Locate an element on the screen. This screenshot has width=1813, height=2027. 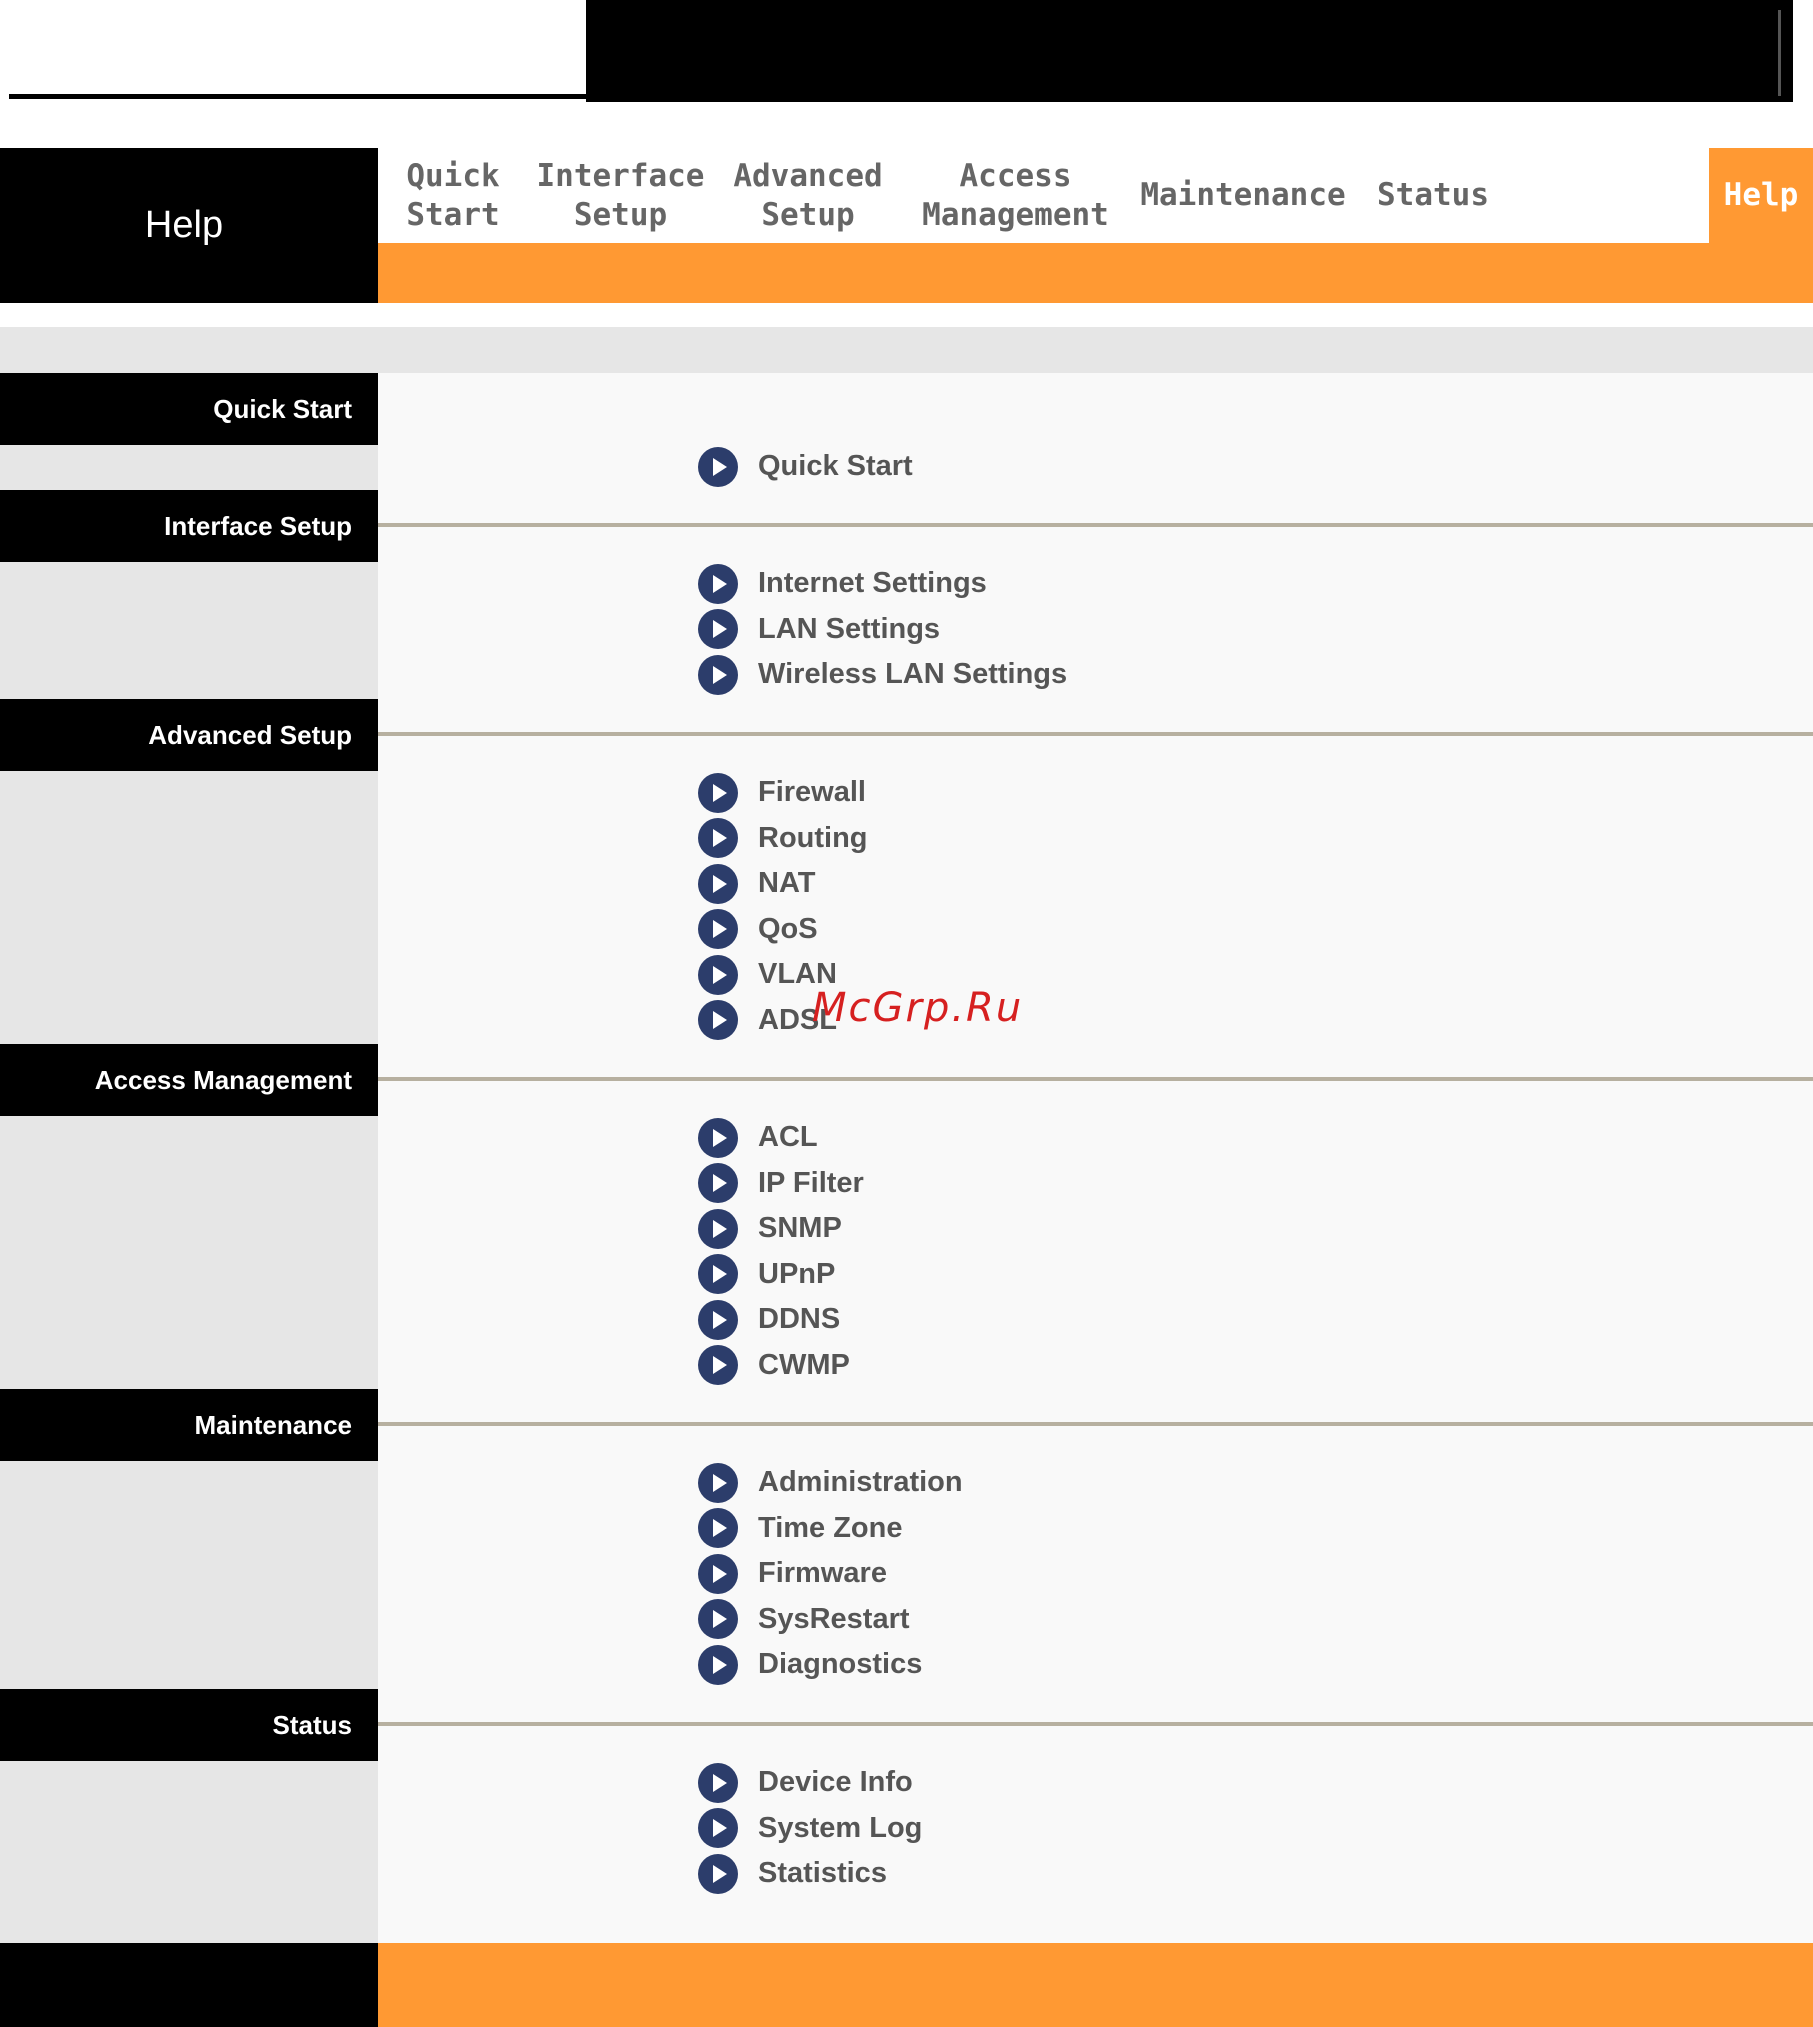
banner-edge is located at coordinates (1779, 53).